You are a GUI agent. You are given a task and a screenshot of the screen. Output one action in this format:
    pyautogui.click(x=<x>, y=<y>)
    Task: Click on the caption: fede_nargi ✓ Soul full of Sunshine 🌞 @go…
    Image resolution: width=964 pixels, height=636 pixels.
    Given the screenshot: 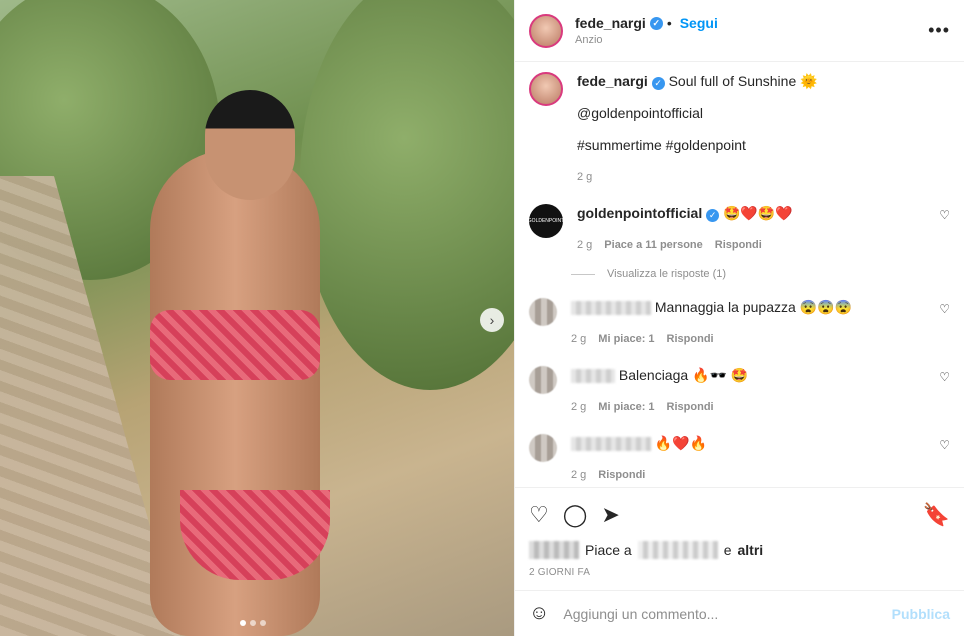 What is the action you would take?
    pyautogui.click(x=739, y=129)
    